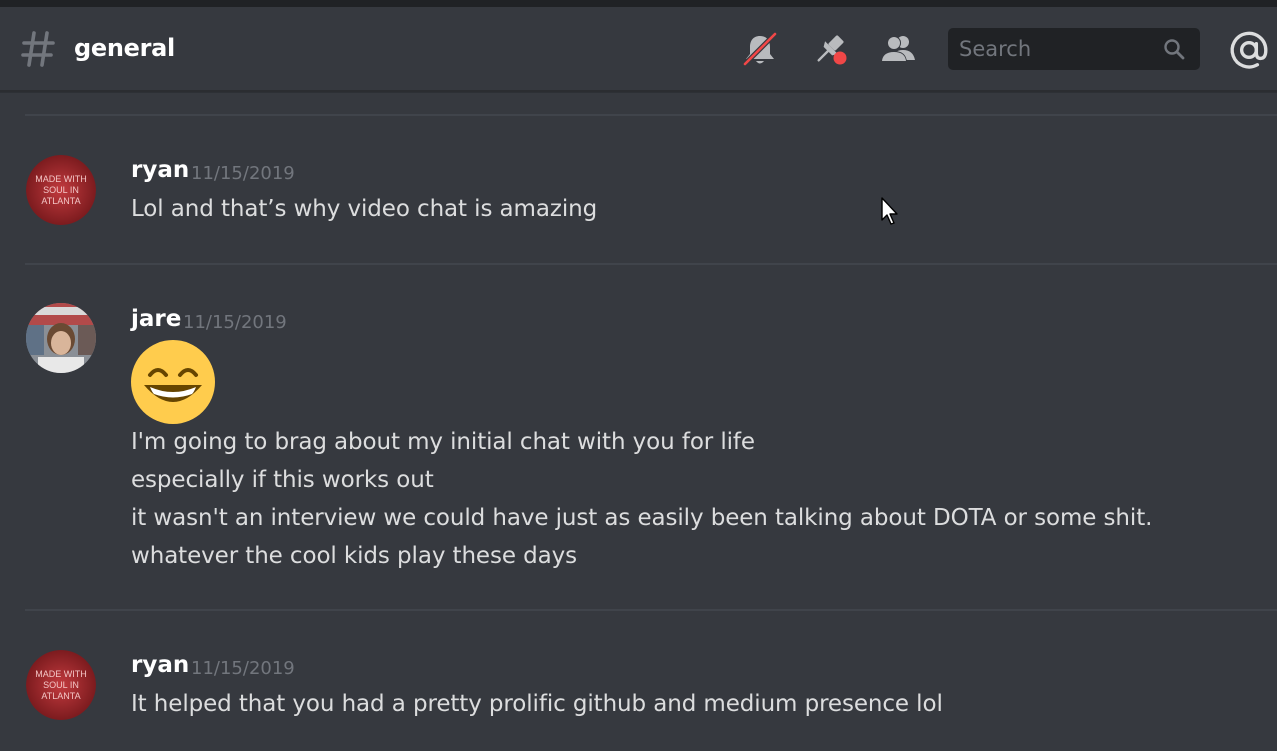  Describe the element at coordinates (638, 49) in the screenshot. I see `channel-header: general` at that location.